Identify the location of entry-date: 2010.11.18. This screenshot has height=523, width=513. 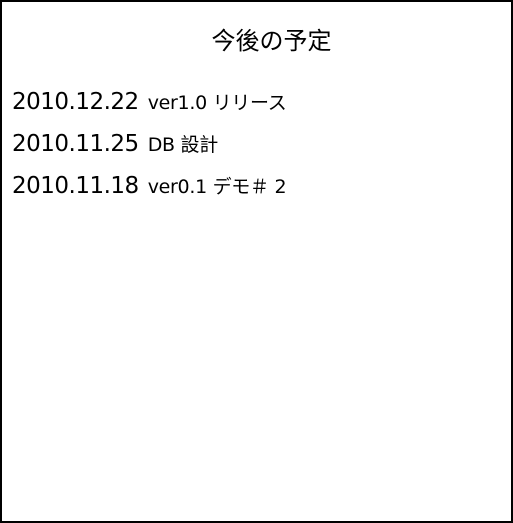
(75, 186).